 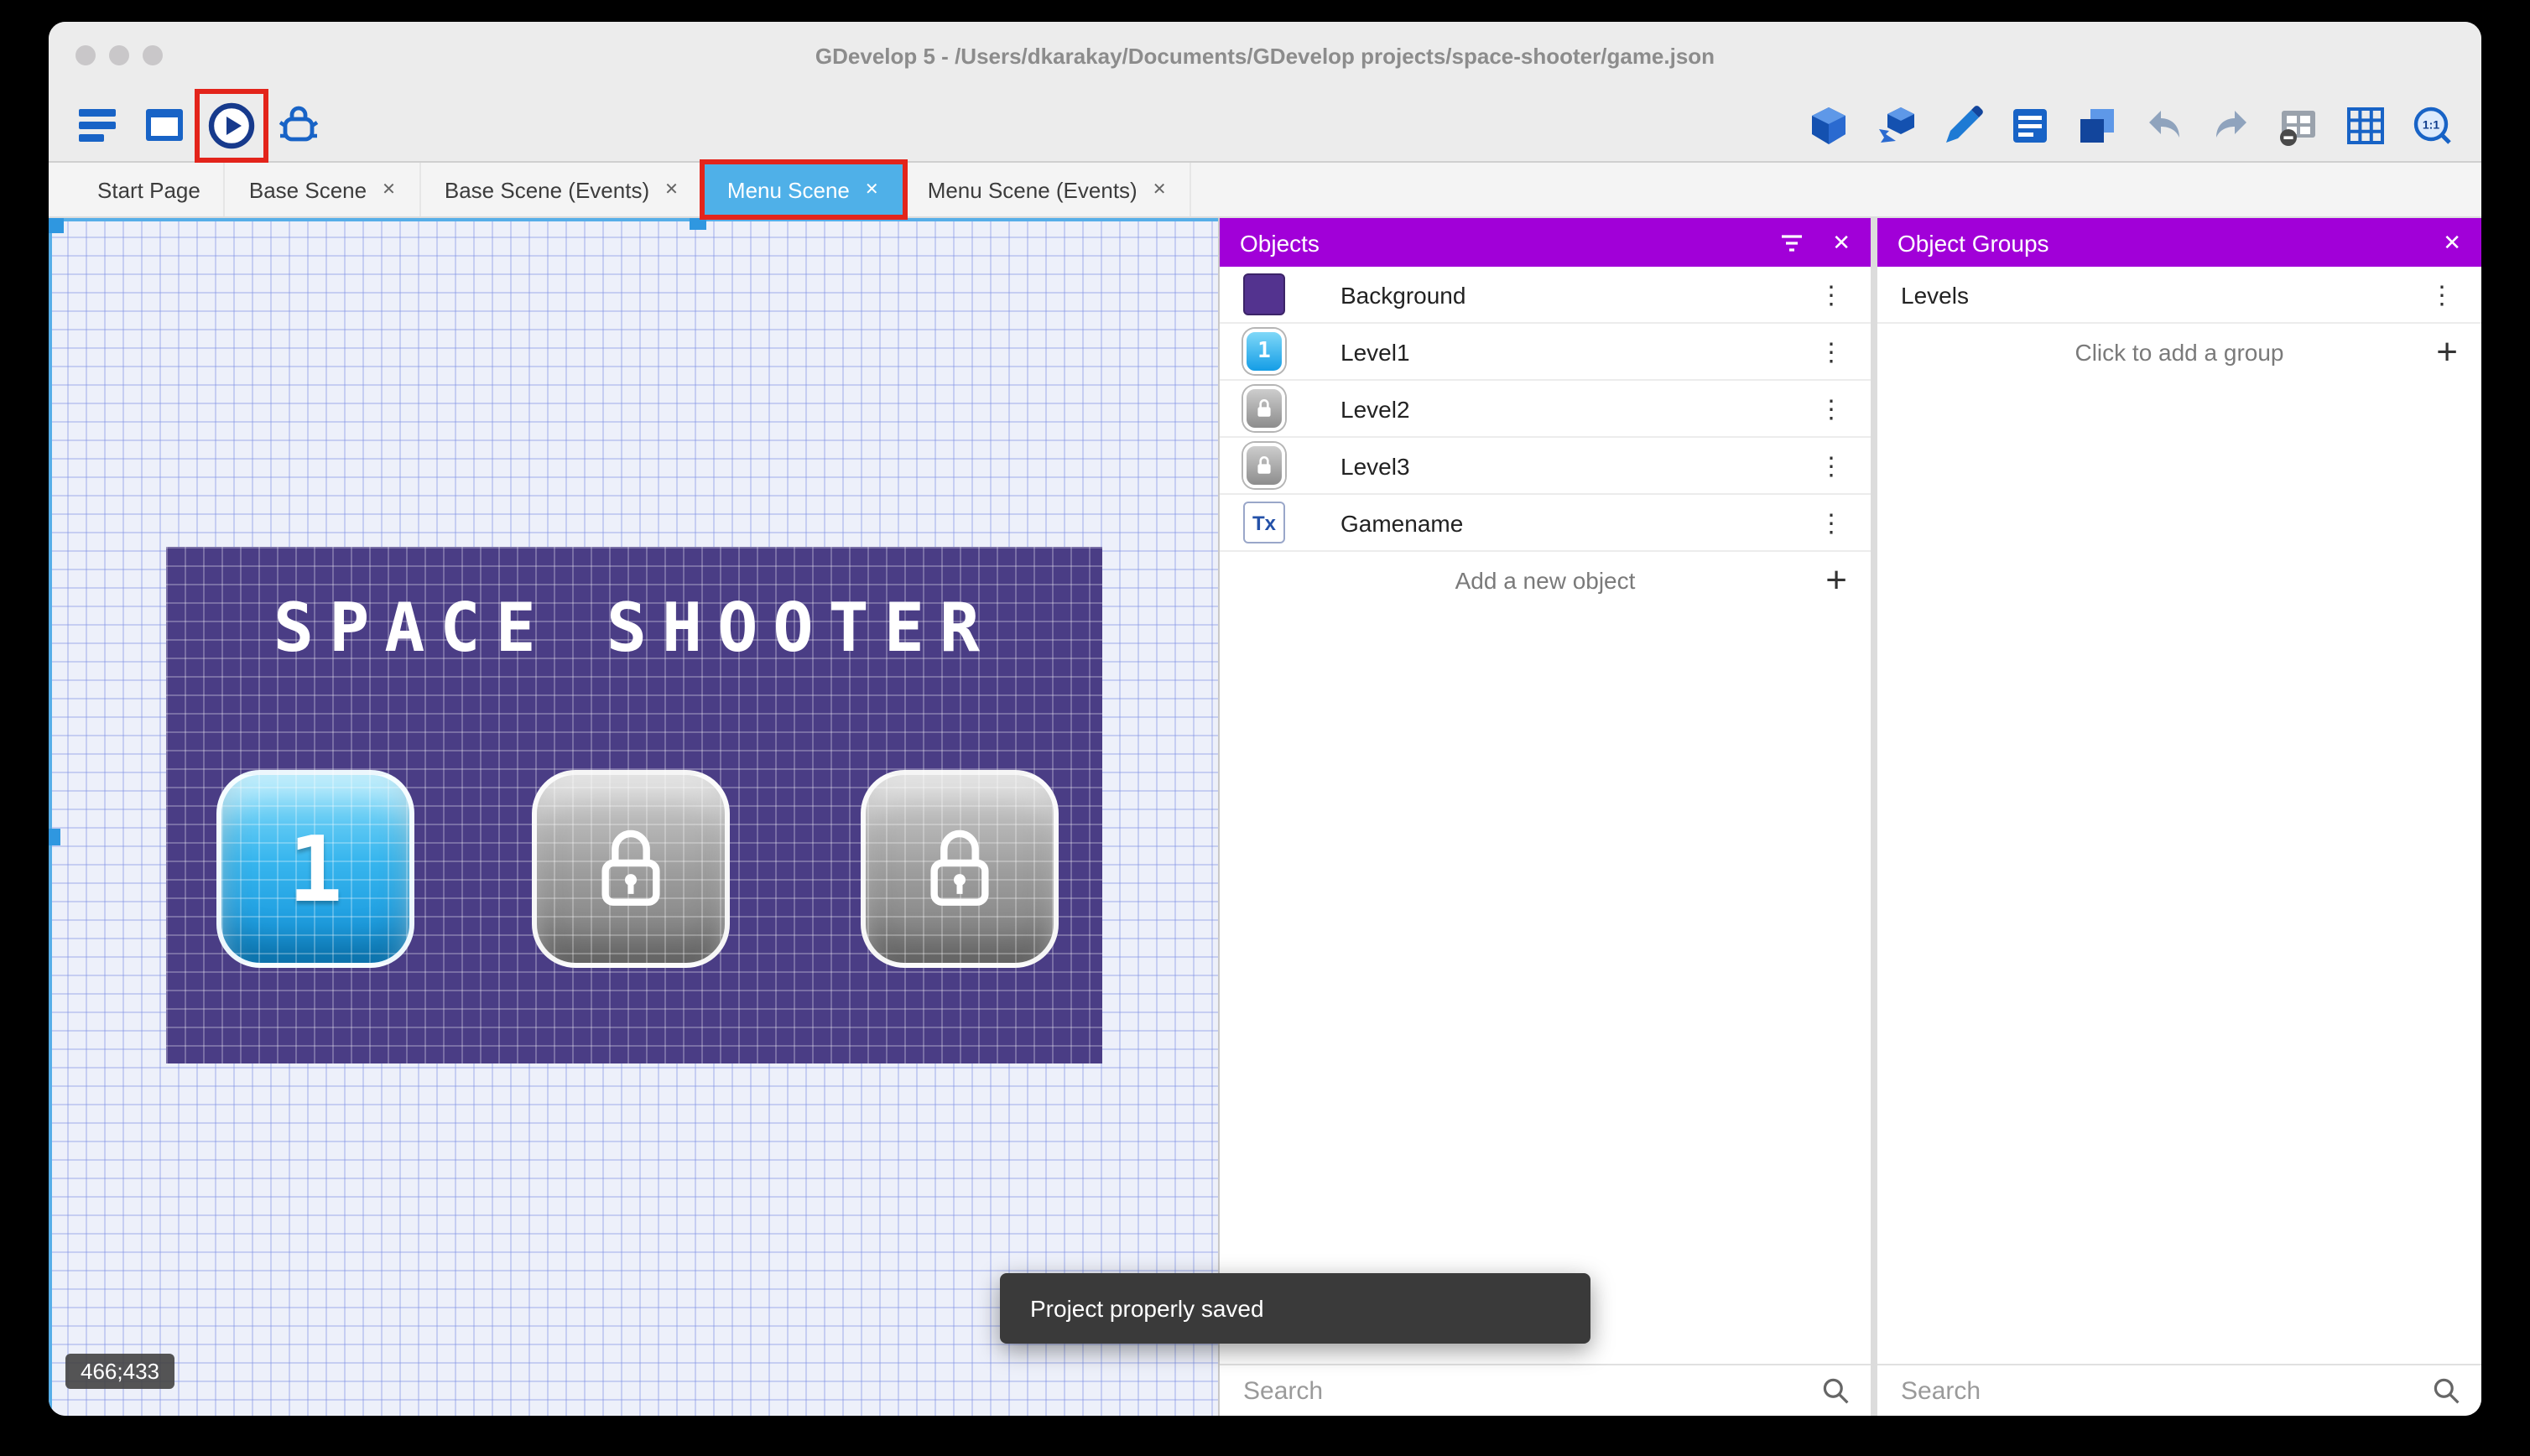 What do you see at coordinates (164, 125) in the screenshot?
I see `window-icon` at bounding box center [164, 125].